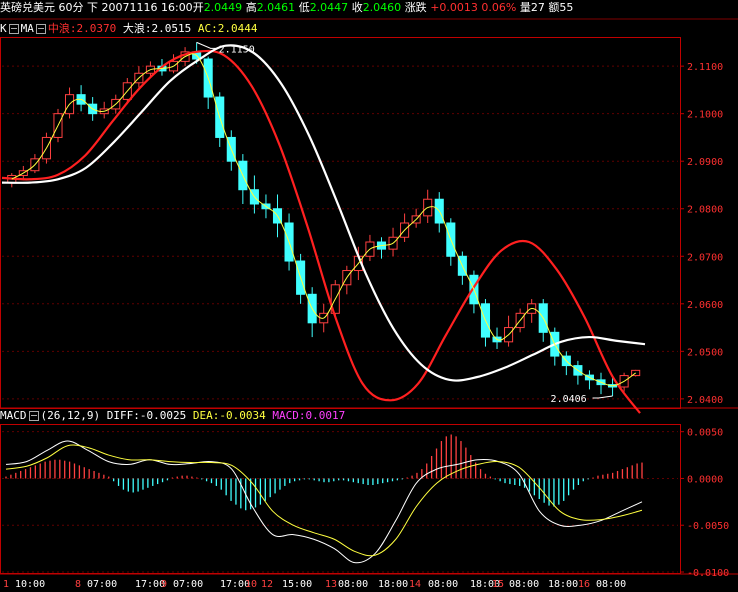  What do you see at coordinates (705, 352) in the screenshot?
I see `price-tick-label: 2.0500` at bounding box center [705, 352].